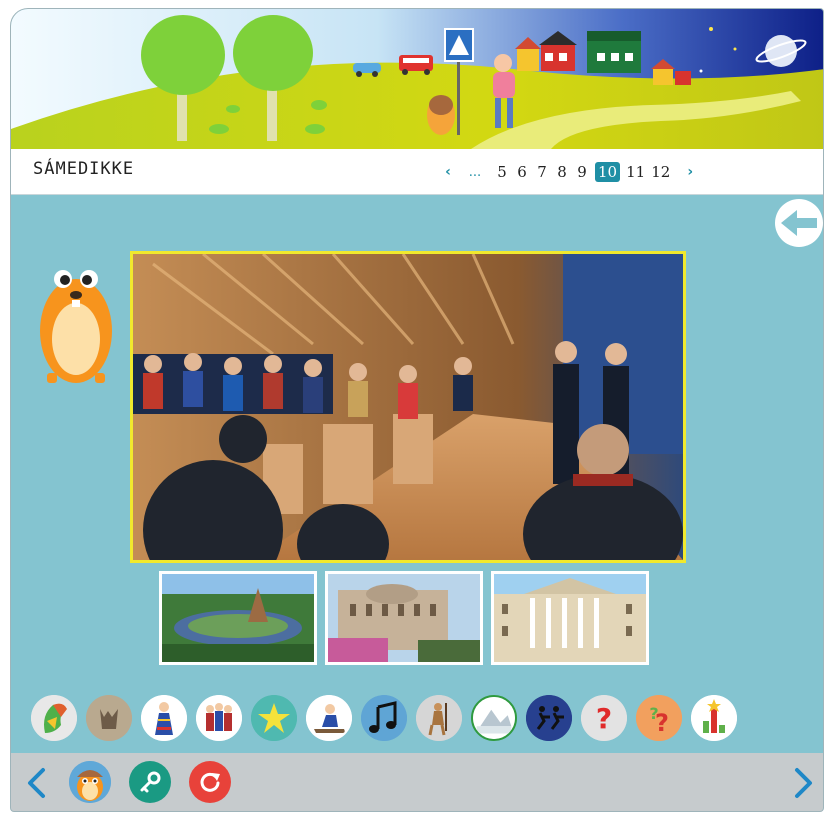 This screenshot has height=816, width=828. What do you see at coordinates (54, 718) in the screenshot?
I see `map-icon` at bounding box center [54, 718].